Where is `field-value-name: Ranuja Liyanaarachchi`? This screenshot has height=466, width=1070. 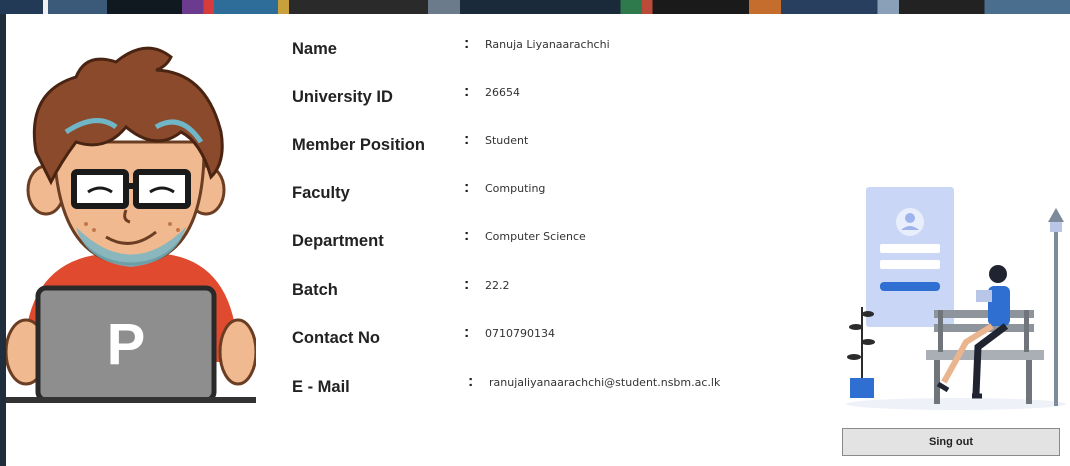
field-value-name: Ranuja Liyanaarachchi is located at coordinates (547, 44).